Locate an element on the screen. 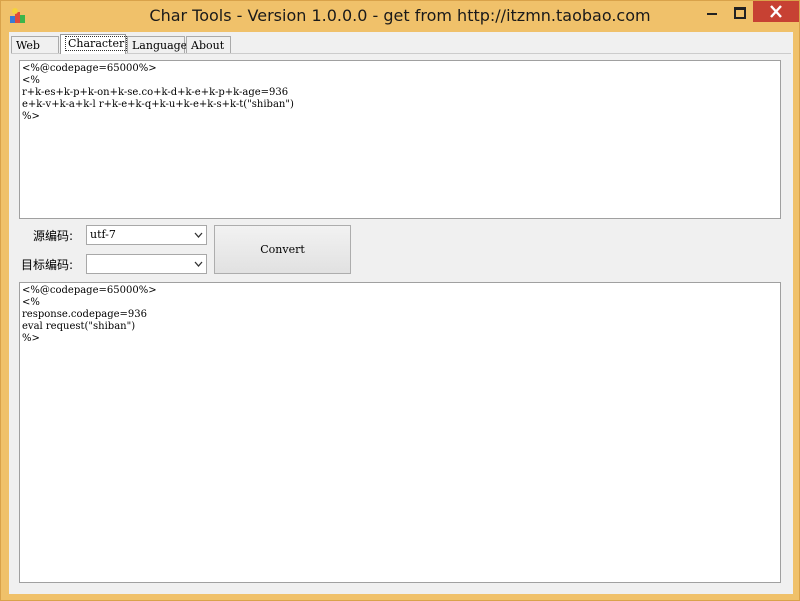  tab-character-label: Character is located at coordinates (96, 43).